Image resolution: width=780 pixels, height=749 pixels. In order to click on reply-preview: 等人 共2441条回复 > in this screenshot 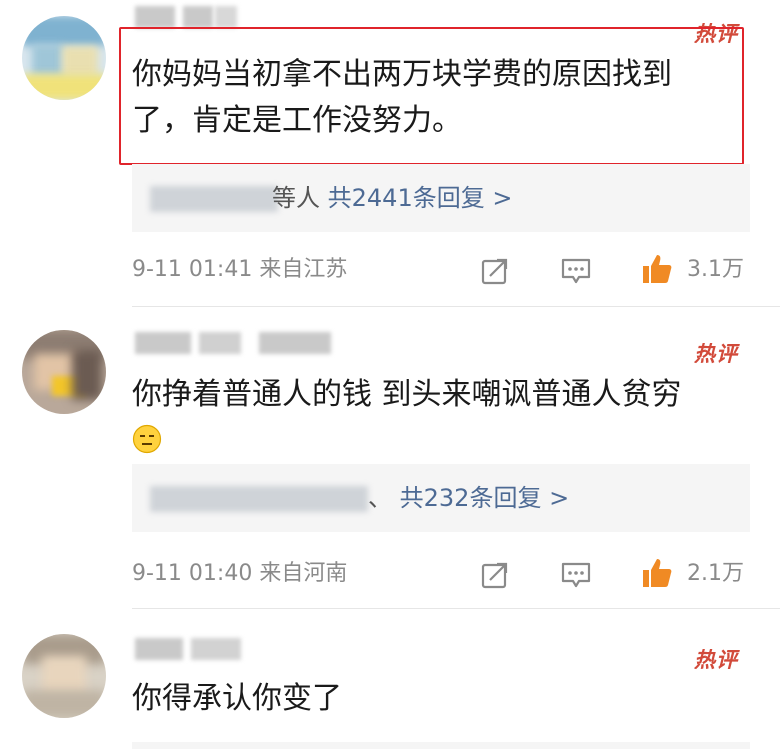, I will do `click(441, 198)`.